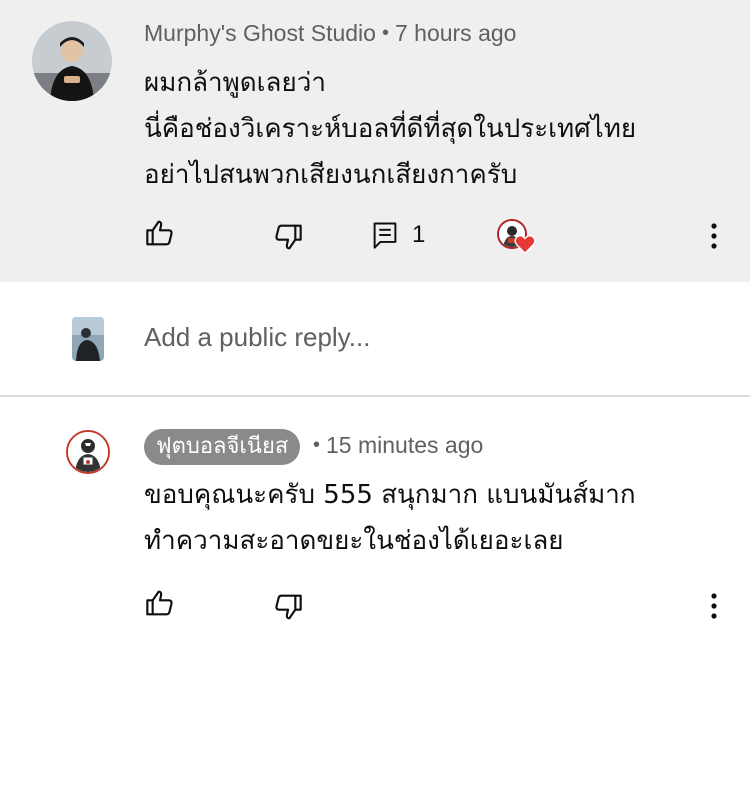 Image resolution: width=750 pixels, height=805 pixels. Describe the element at coordinates (222, 447) in the screenshot. I see `channel-owner-badge: ฟุตบอลจีเนียส` at that location.